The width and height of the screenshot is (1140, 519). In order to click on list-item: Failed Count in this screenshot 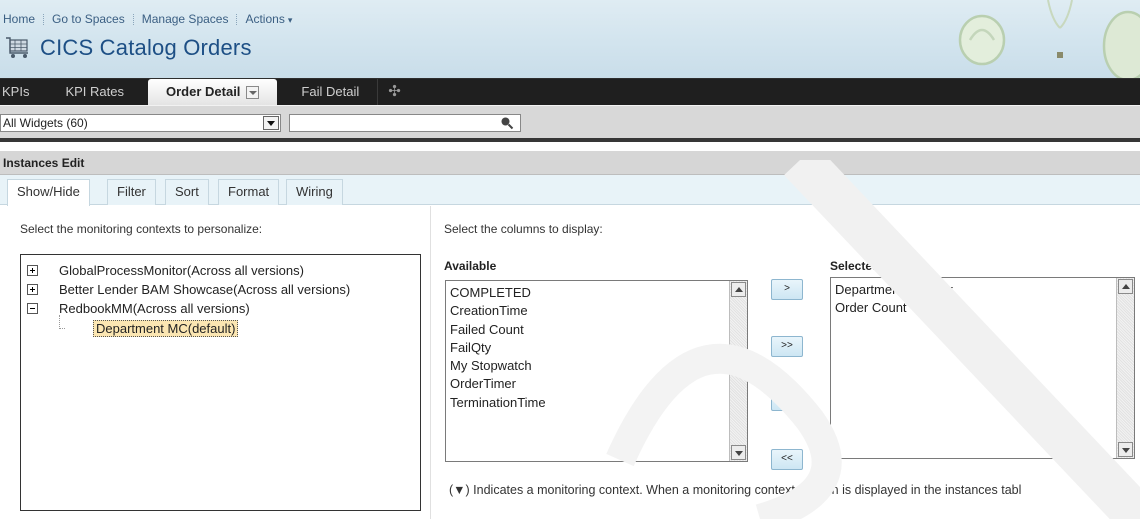, I will do `click(498, 330)`.